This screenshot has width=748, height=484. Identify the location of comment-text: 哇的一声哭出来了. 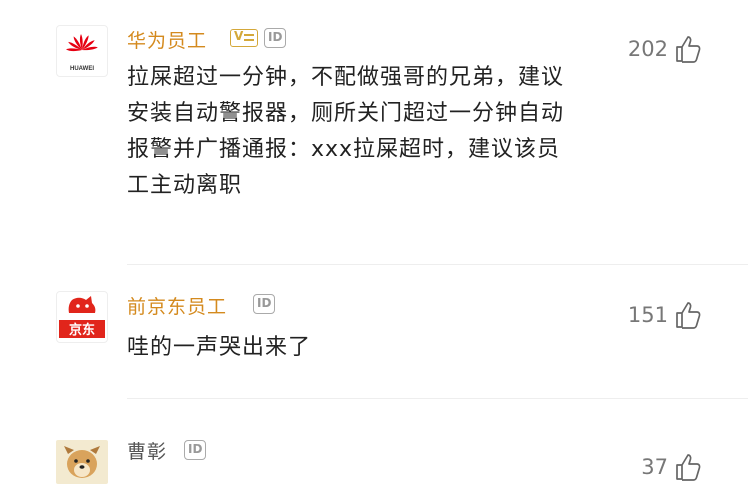
(219, 347).